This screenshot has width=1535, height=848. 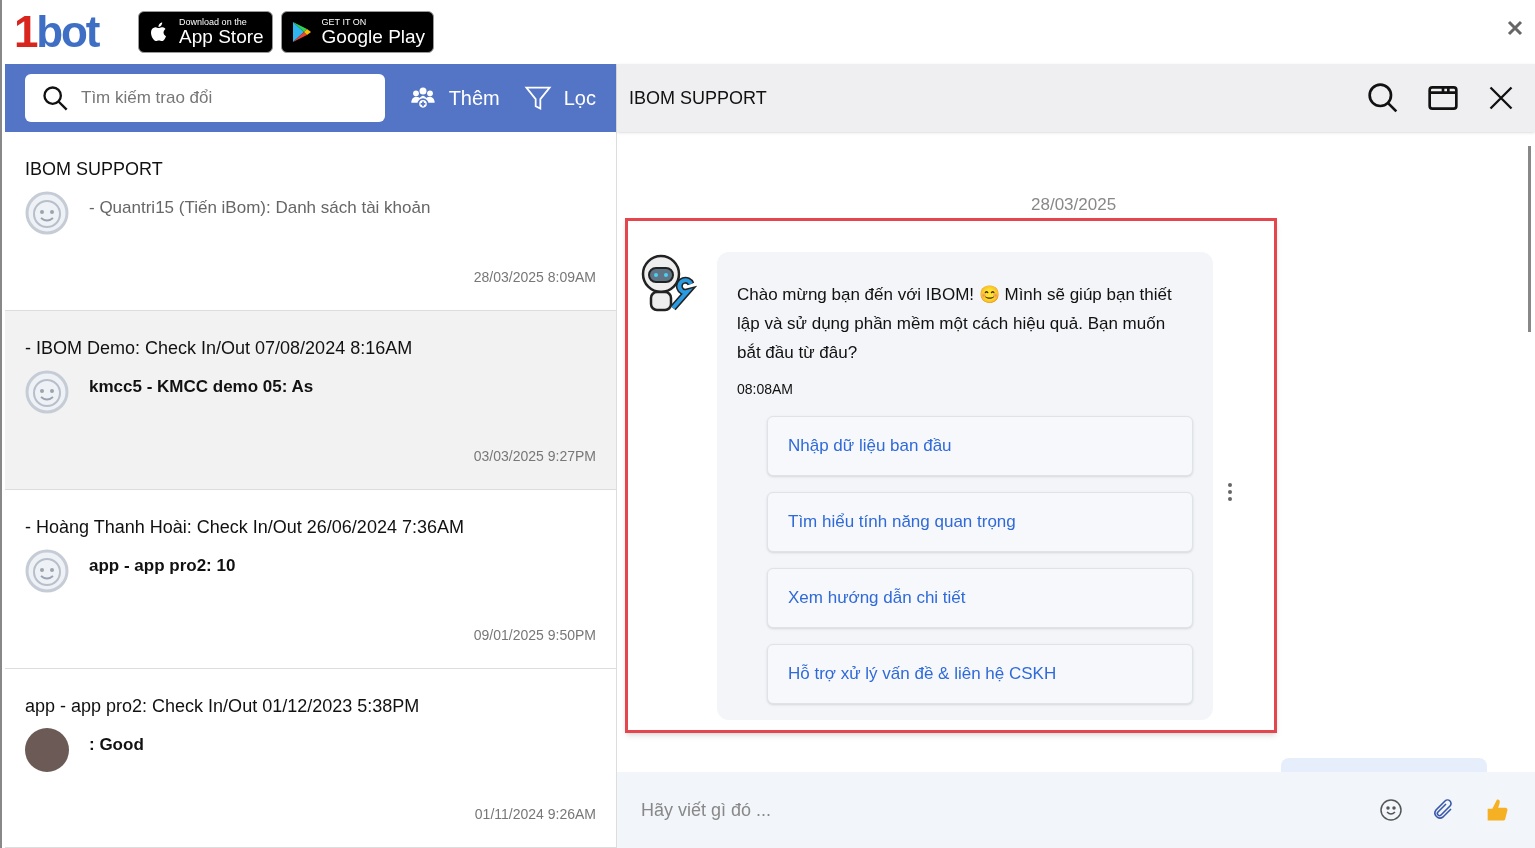 I want to click on message-time: 08:08AM, so click(x=766, y=389).